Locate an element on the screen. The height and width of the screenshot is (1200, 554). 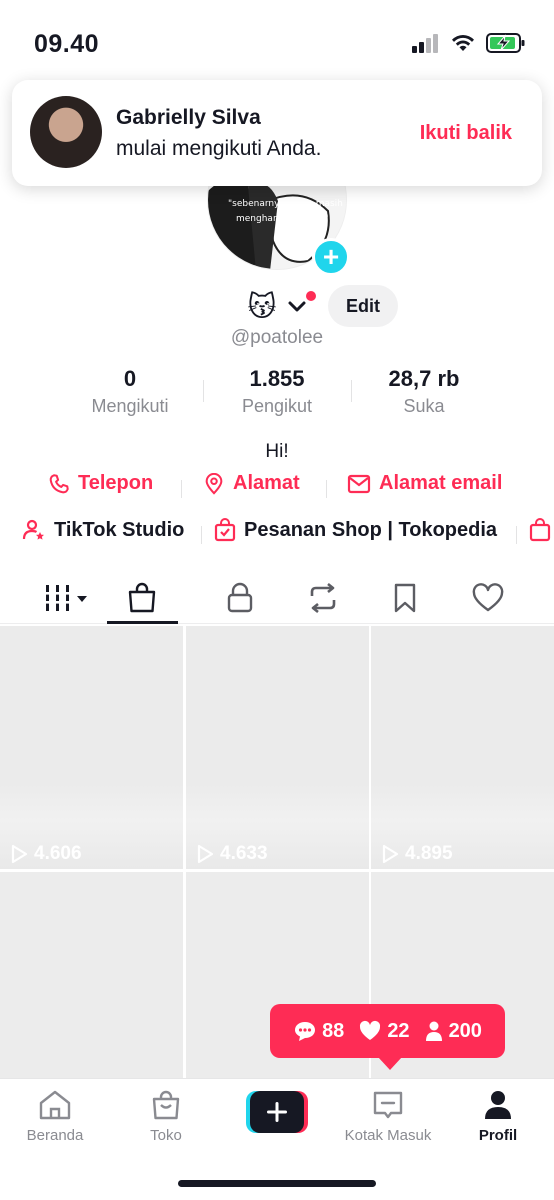
lock-icon is located at coordinates (240, 597).